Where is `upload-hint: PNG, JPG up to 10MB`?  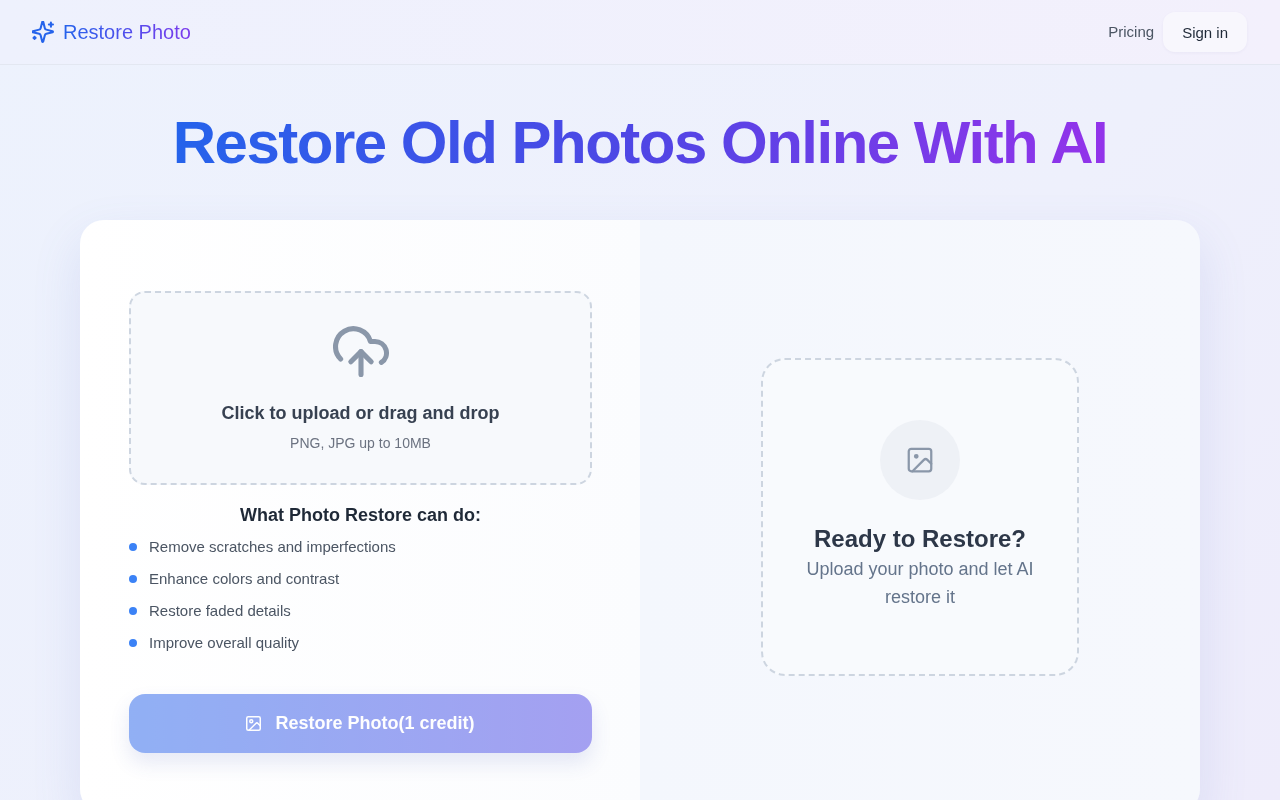 upload-hint: PNG, JPG up to 10MB is located at coordinates (360, 443).